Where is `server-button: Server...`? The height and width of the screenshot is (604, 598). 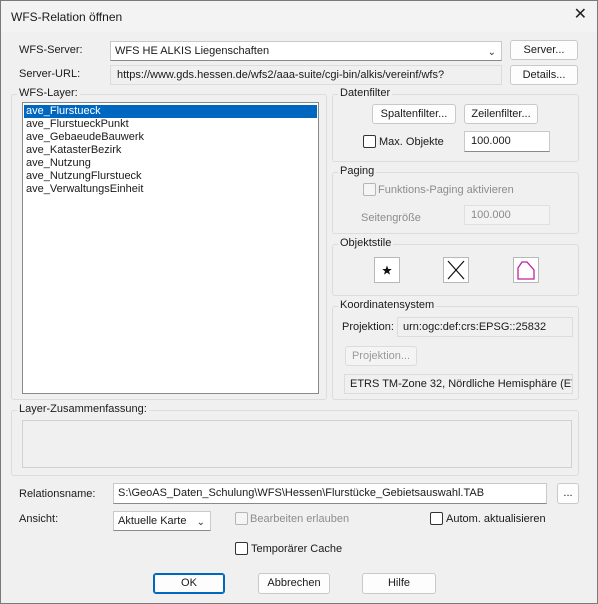
server-button: Server... is located at coordinates (544, 50).